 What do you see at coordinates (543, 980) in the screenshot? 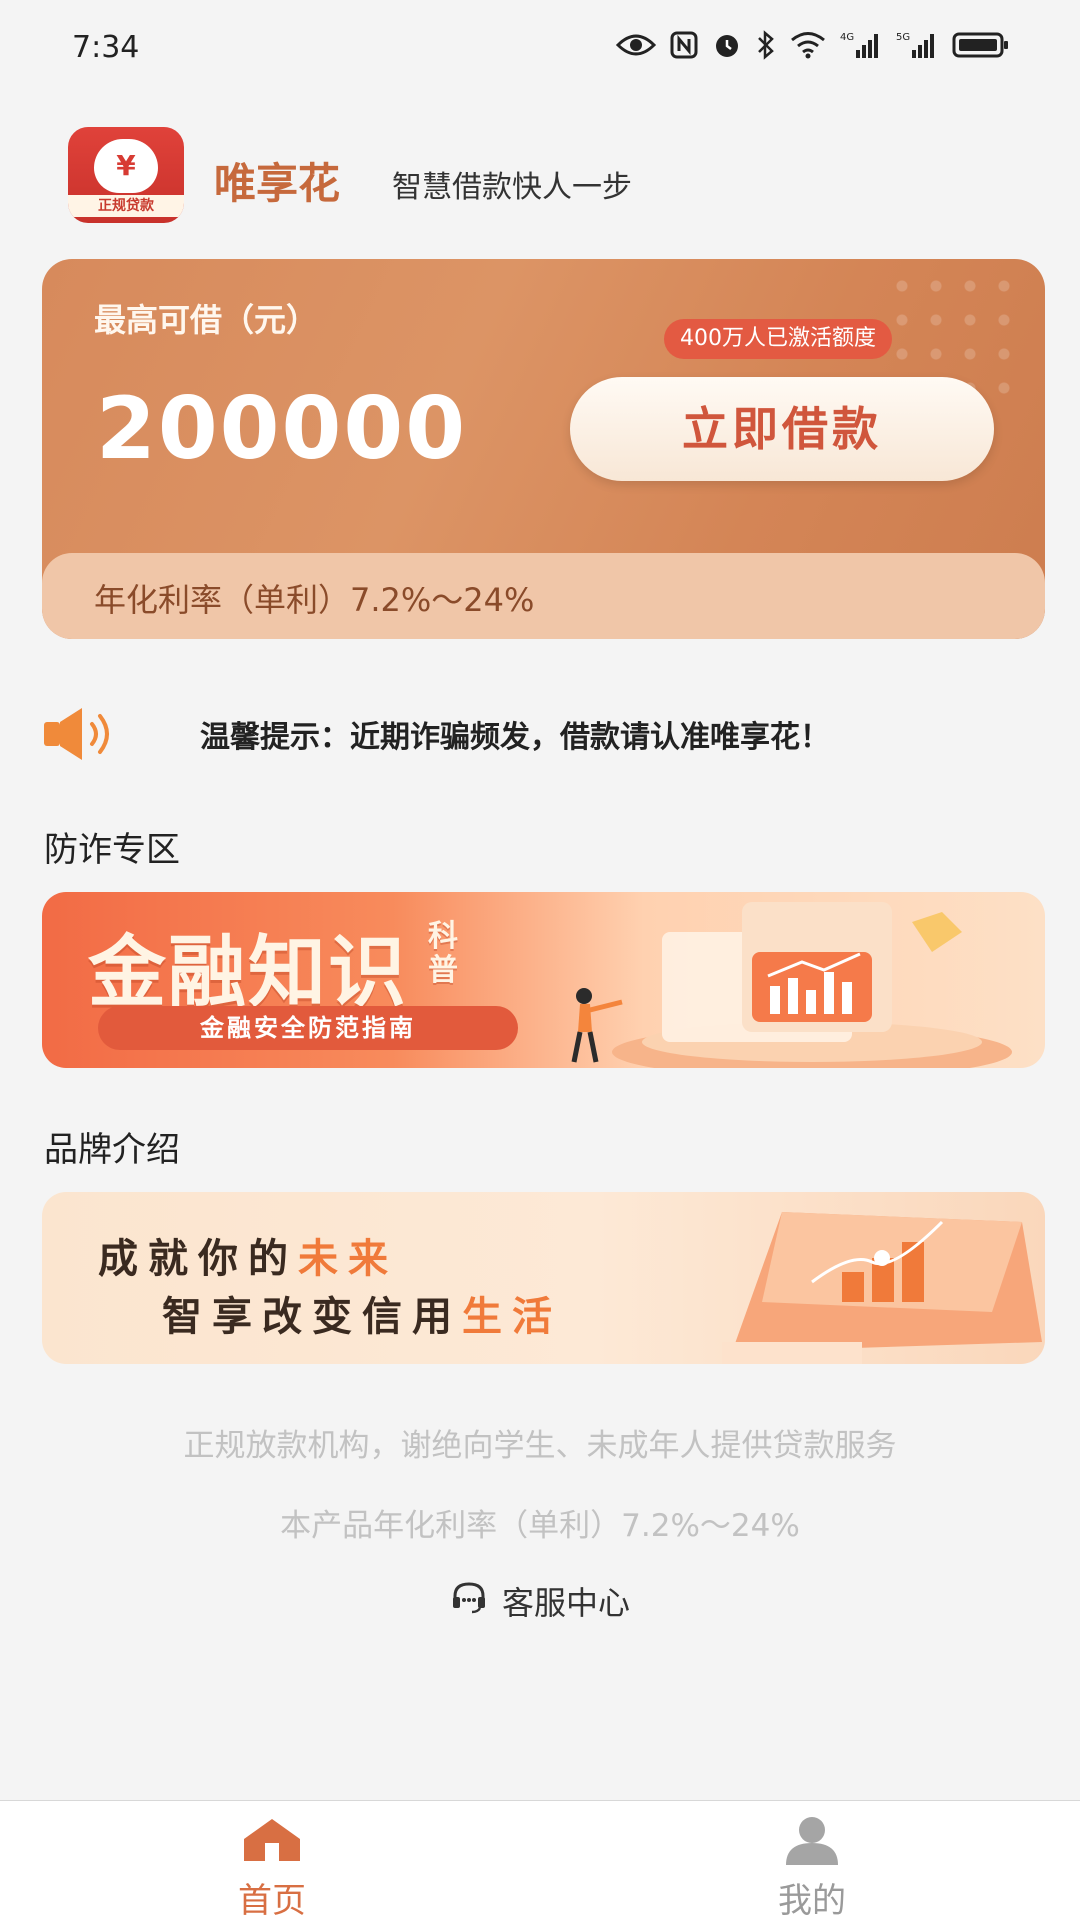
I see `fraud-banner: 金融知识 科普 金融安全防范指南` at bounding box center [543, 980].